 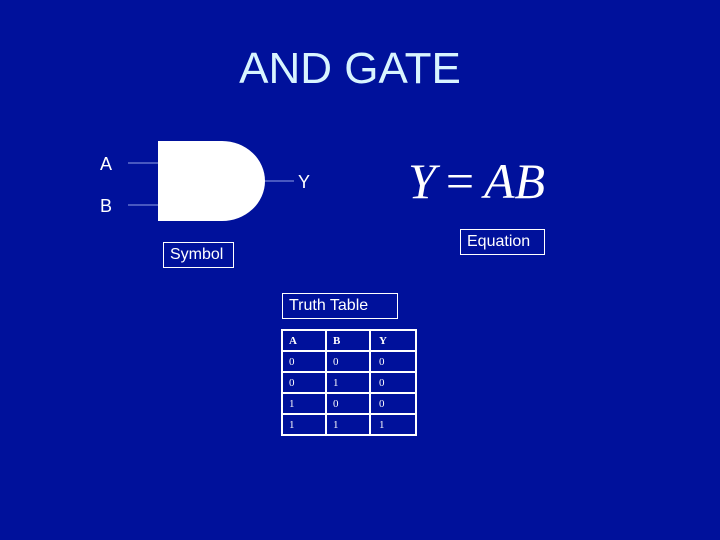 I want to click on equation-lhs: Y, so click(x=422, y=181).